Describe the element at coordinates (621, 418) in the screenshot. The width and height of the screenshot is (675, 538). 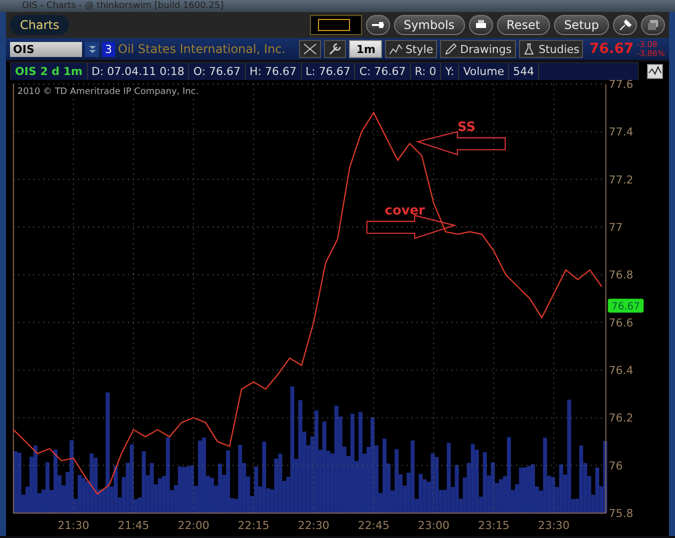
I see `y-axis-label: 76.2` at that location.